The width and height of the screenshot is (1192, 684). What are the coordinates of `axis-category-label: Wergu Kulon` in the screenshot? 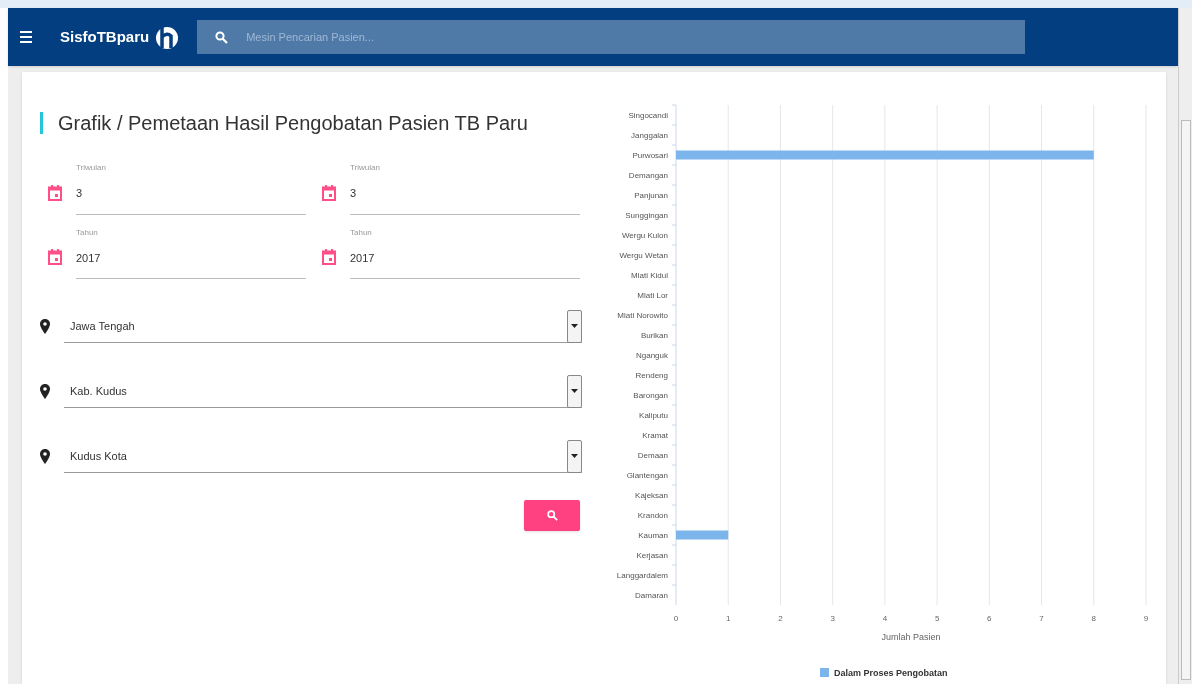 It's located at (644, 235).